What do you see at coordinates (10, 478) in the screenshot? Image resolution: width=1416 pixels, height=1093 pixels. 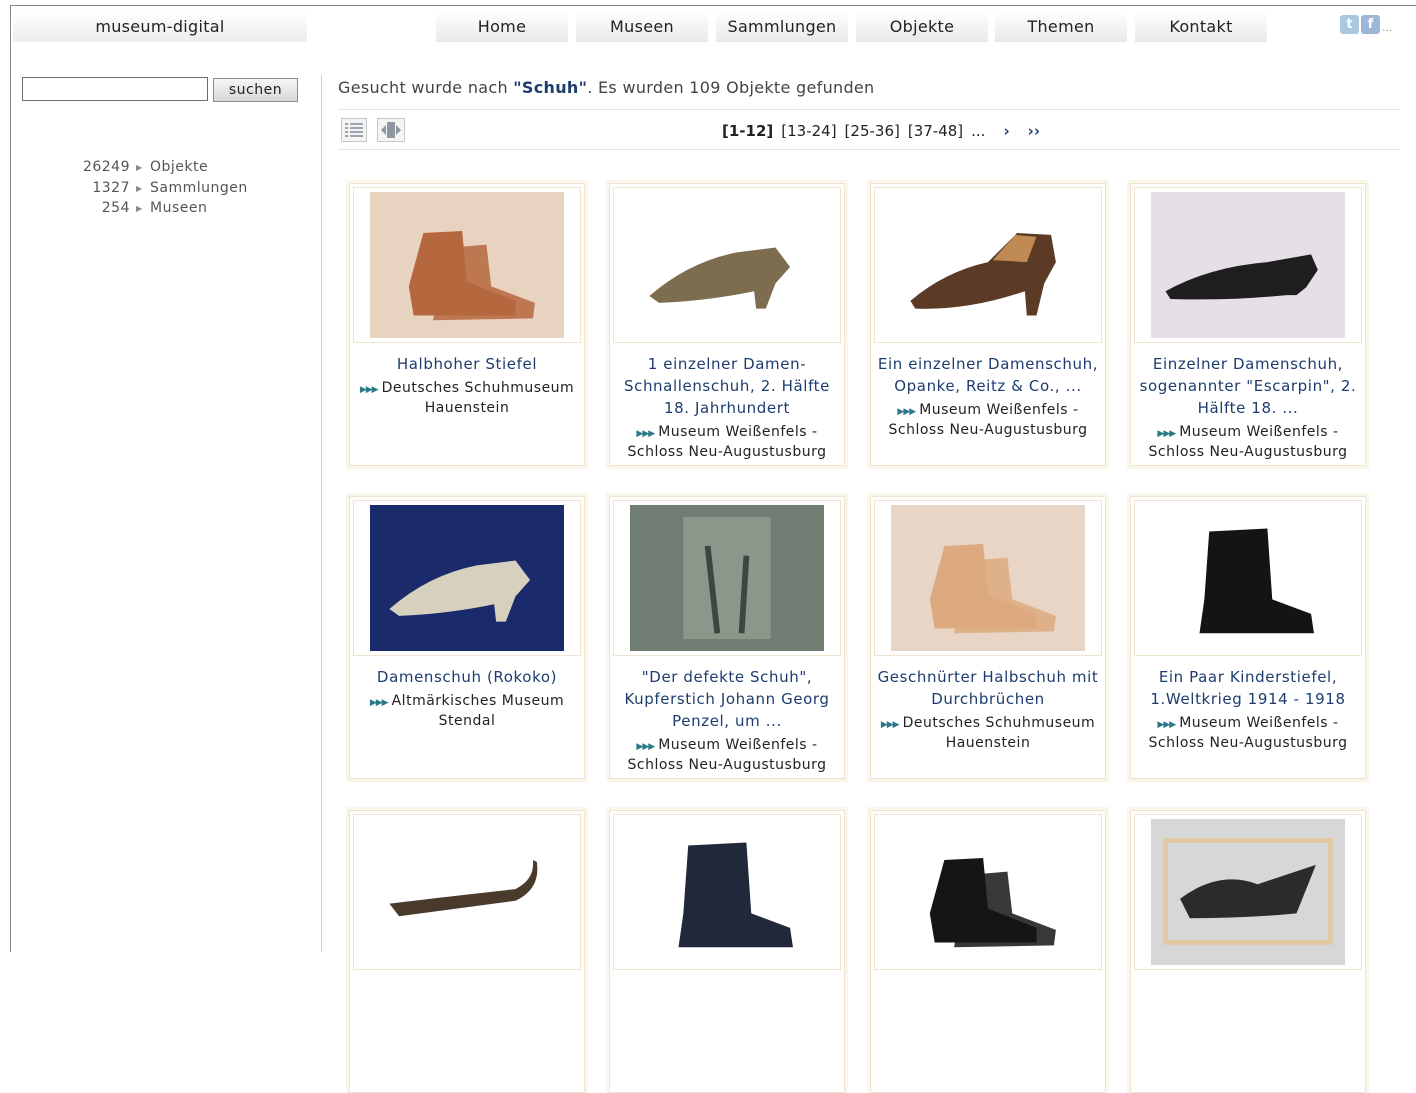 I see `page-frame-left` at bounding box center [10, 478].